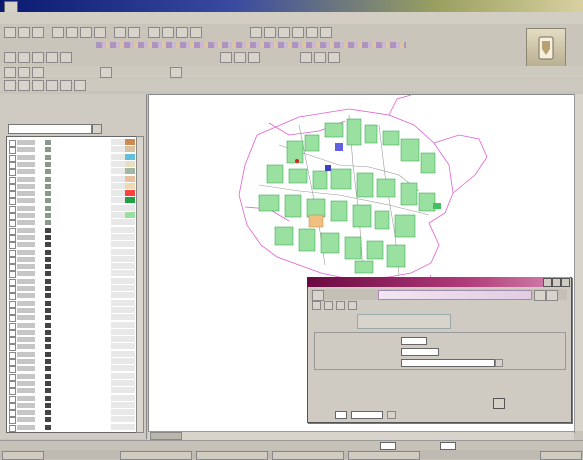  Describe the element at coordinates (306, 57) in the screenshot. I see `refresh-icon` at that location.